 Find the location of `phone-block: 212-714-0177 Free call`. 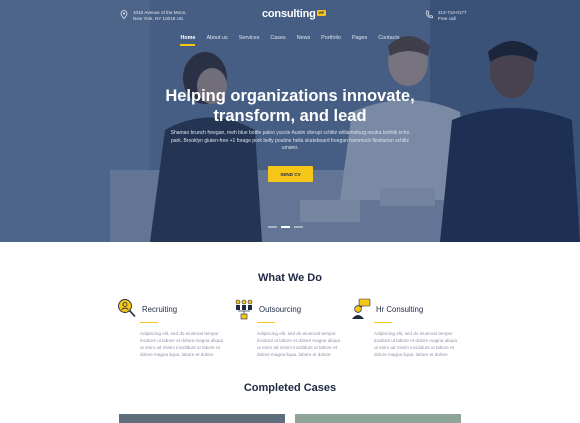

phone-block: 212-714-0177 Free call is located at coordinates (446, 16).